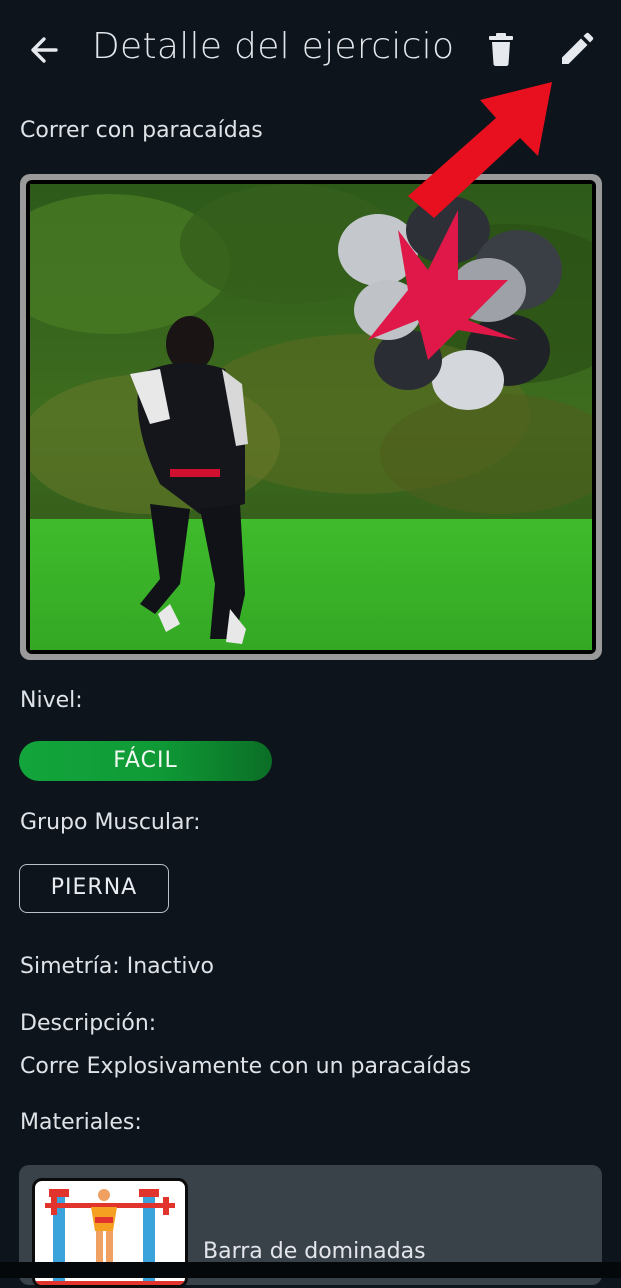 This screenshot has height=1288, width=621. I want to click on muscle-group-label: Grupo Muscular:, so click(110, 822).